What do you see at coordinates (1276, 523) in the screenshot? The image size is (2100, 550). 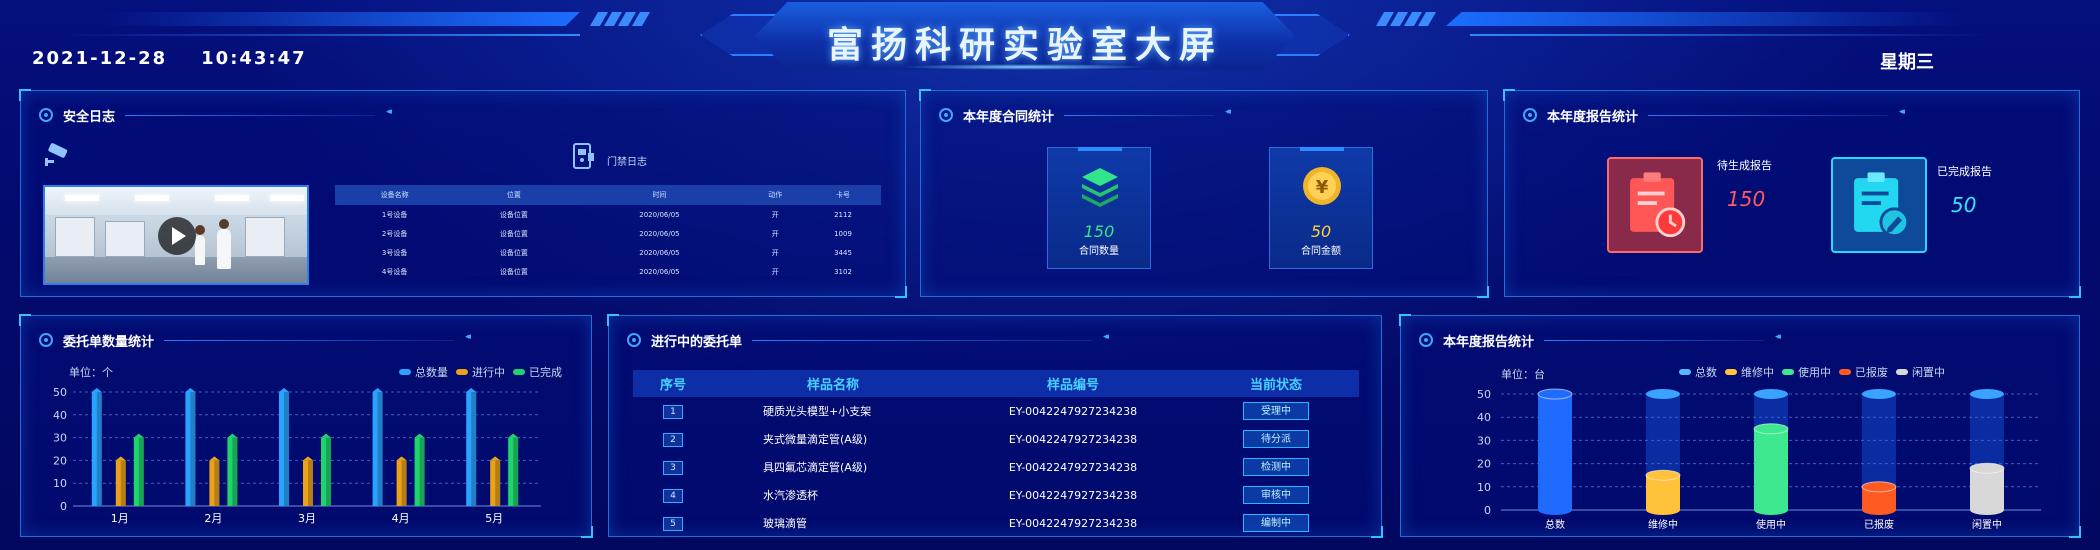 I see `status-badge: 编制中` at bounding box center [1276, 523].